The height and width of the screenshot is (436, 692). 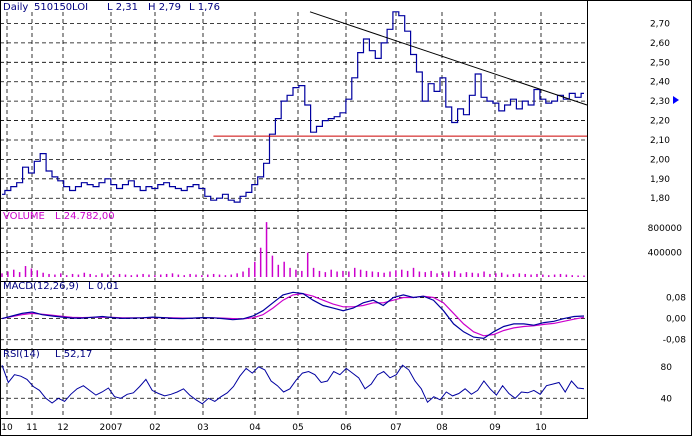 What do you see at coordinates (667, 368) in the screenshot?
I see `rsi-tick-label: 80` at bounding box center [667, 368].